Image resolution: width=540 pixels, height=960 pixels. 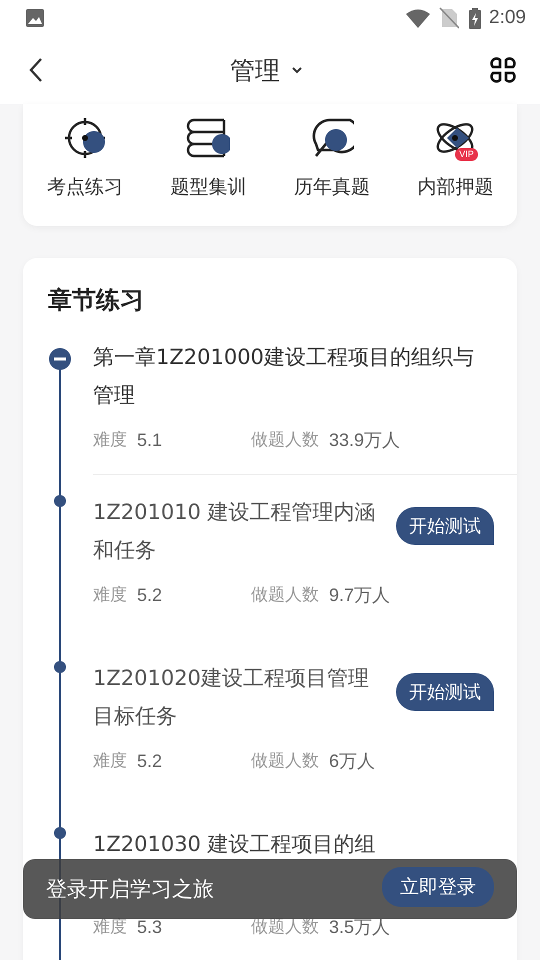 What do you see at coordinates (364, 440) in the screenshot?
I see `participants-value: 33.9万人` at bounding box center [364, 440].